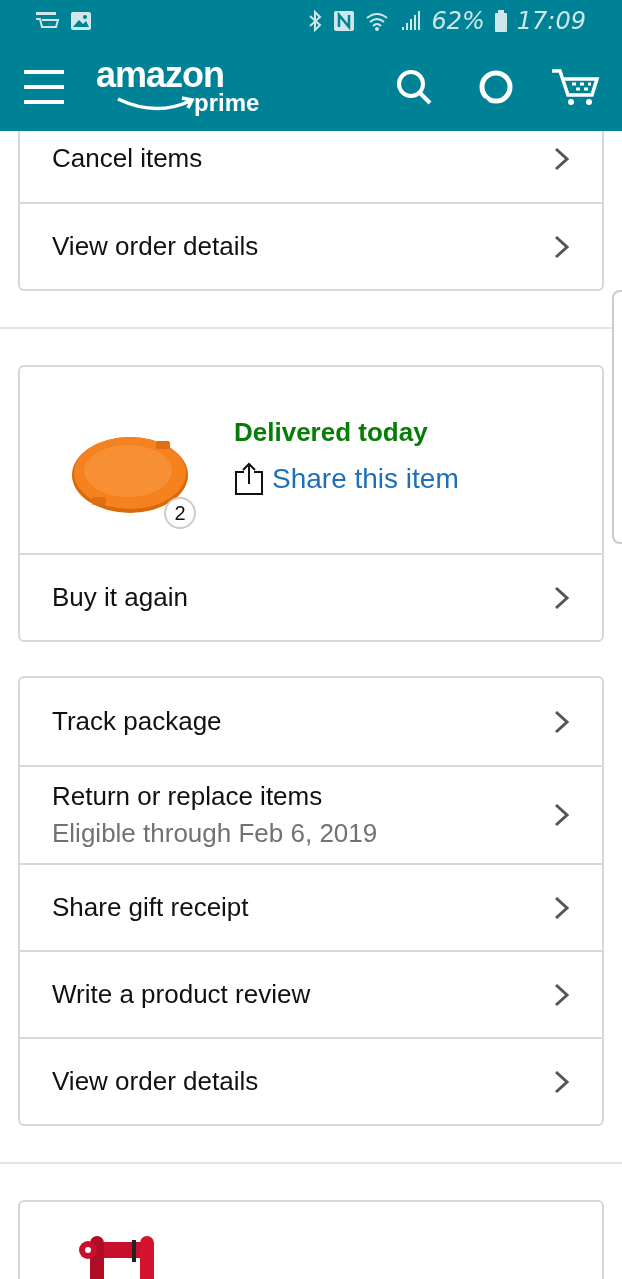 Image resolution: width=622 pixels, height=1279 pixels. I want to click on share-link: Share this item, so click(346, 478).